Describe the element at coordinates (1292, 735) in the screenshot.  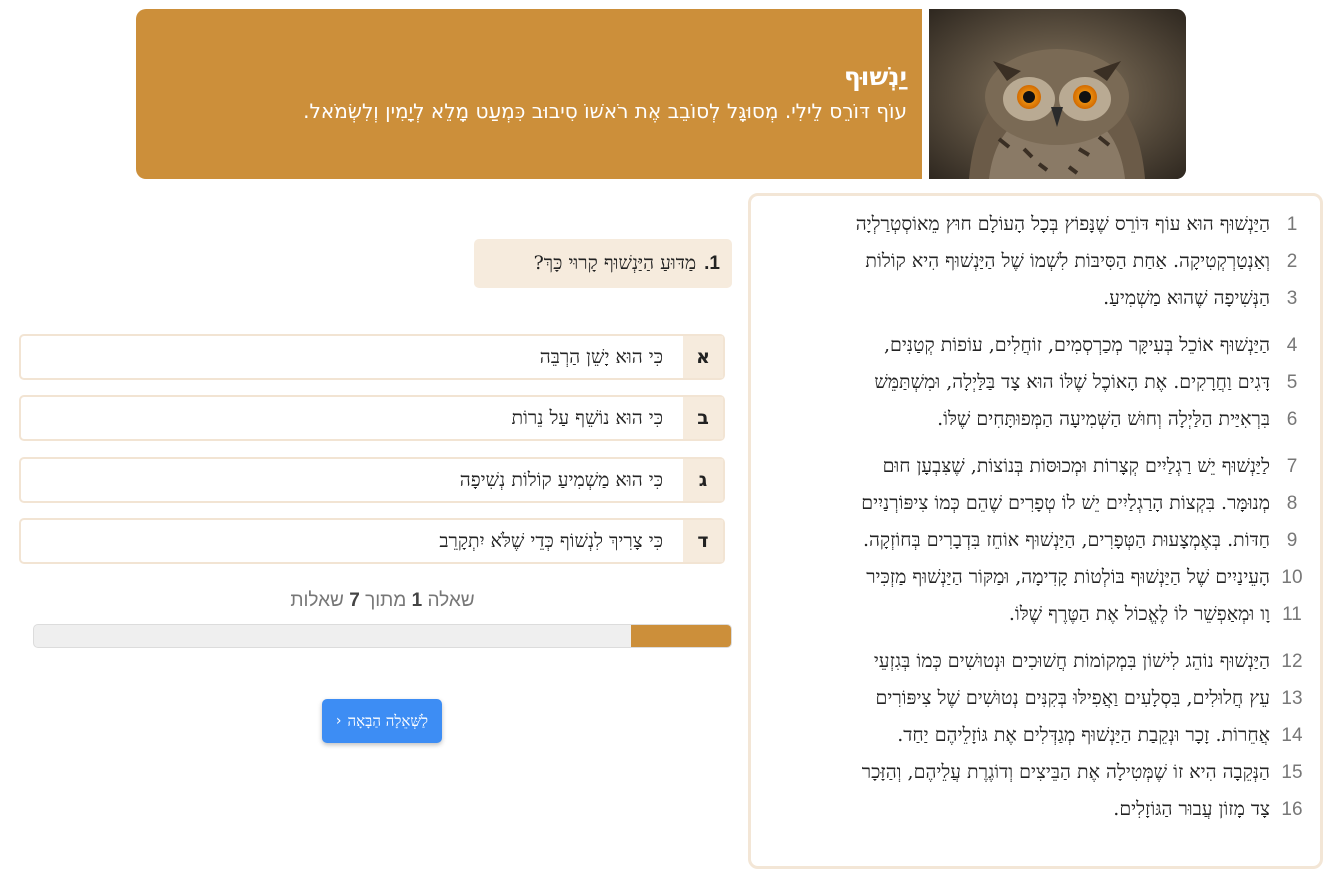
I see `line-number: 14` at that location.